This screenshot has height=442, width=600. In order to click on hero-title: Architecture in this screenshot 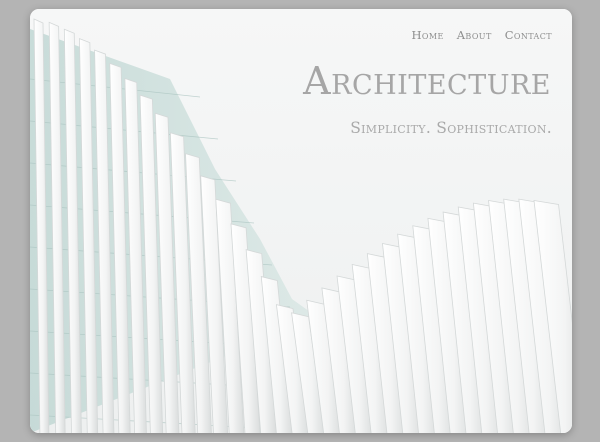, I will do `click(427, 81)`.